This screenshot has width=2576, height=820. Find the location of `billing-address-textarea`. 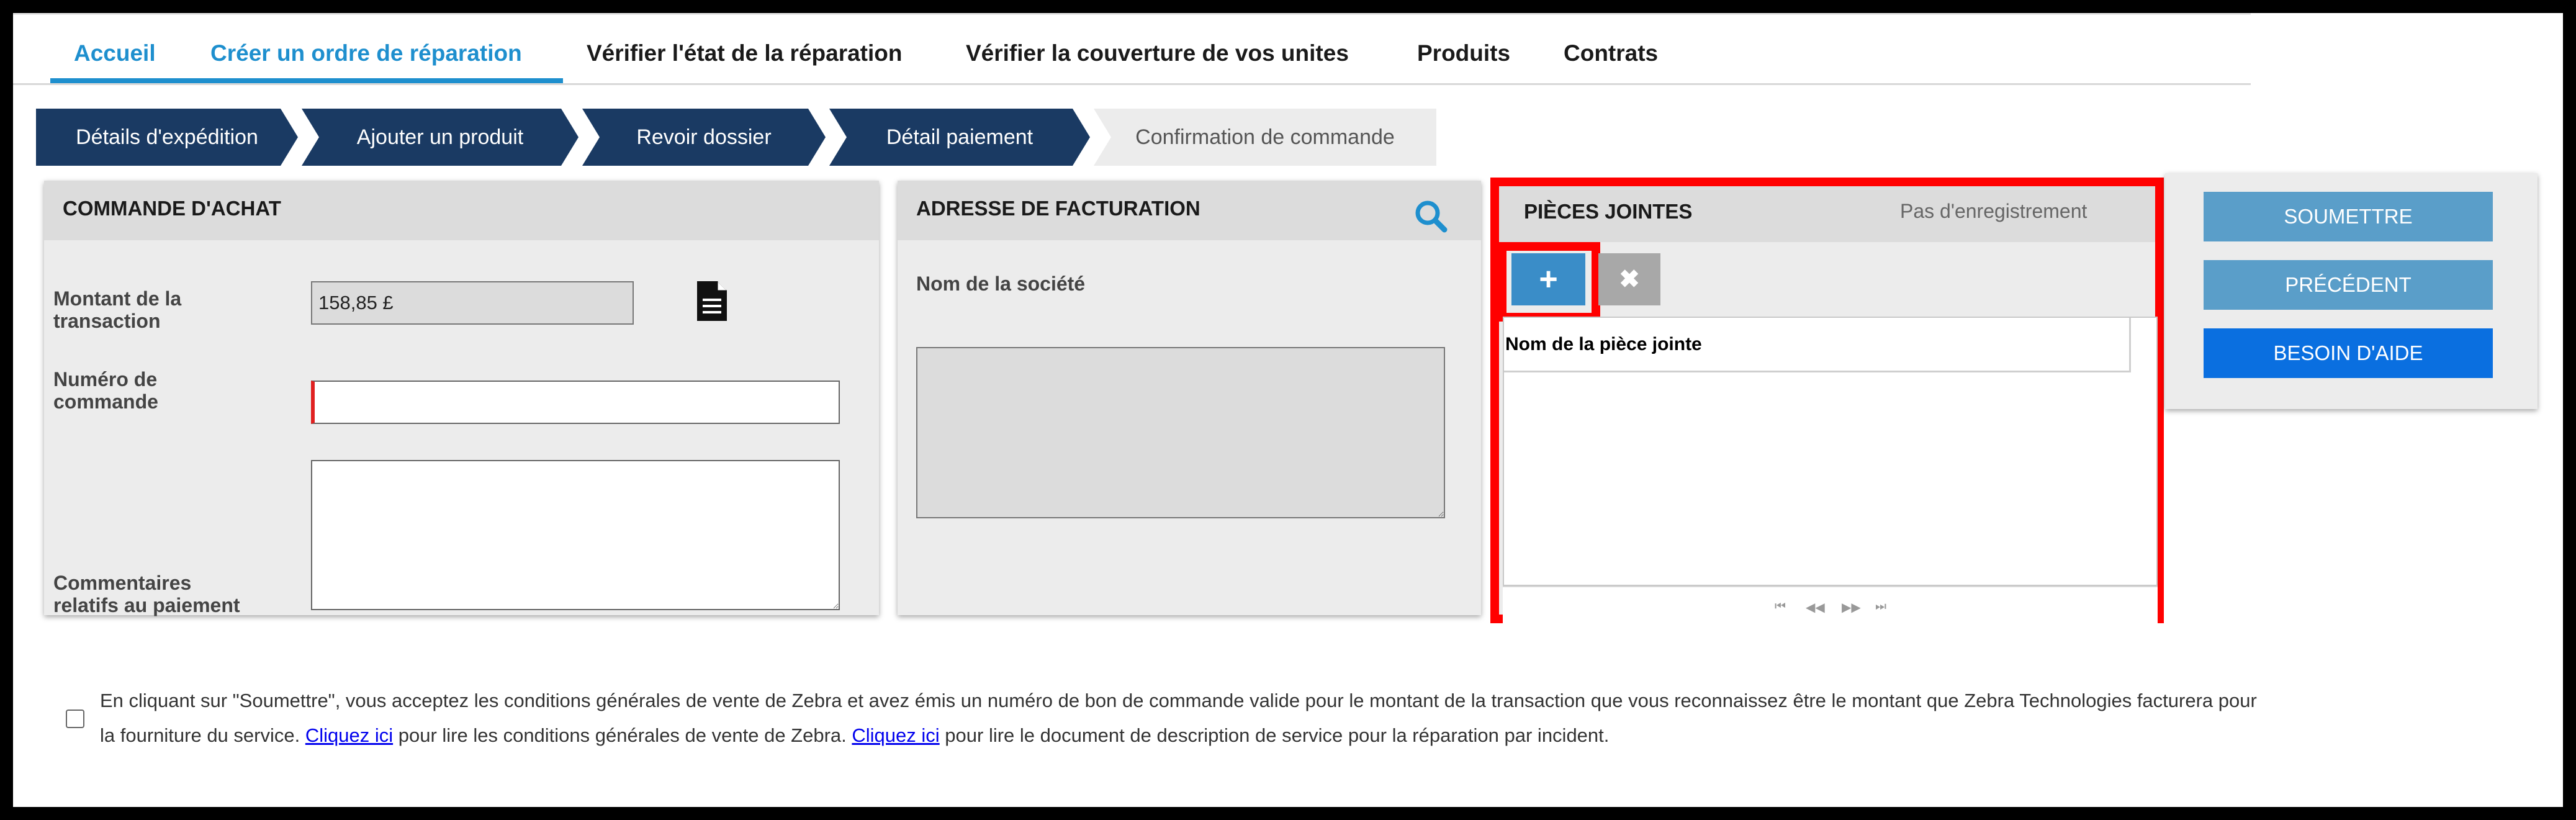

billing-address-textarea is located at coordinates (1180, 432).